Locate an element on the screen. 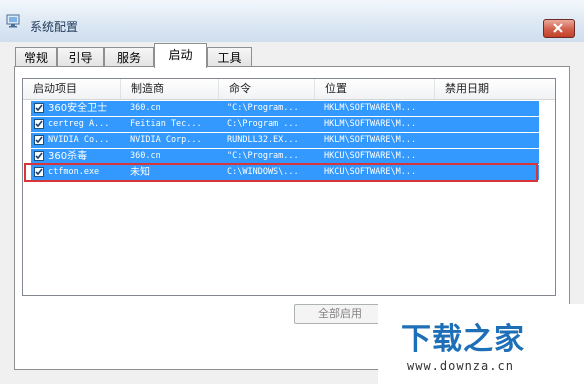 The height and width of the screenshot is (384, 584). close-icon is located at coordinates (558, 28).